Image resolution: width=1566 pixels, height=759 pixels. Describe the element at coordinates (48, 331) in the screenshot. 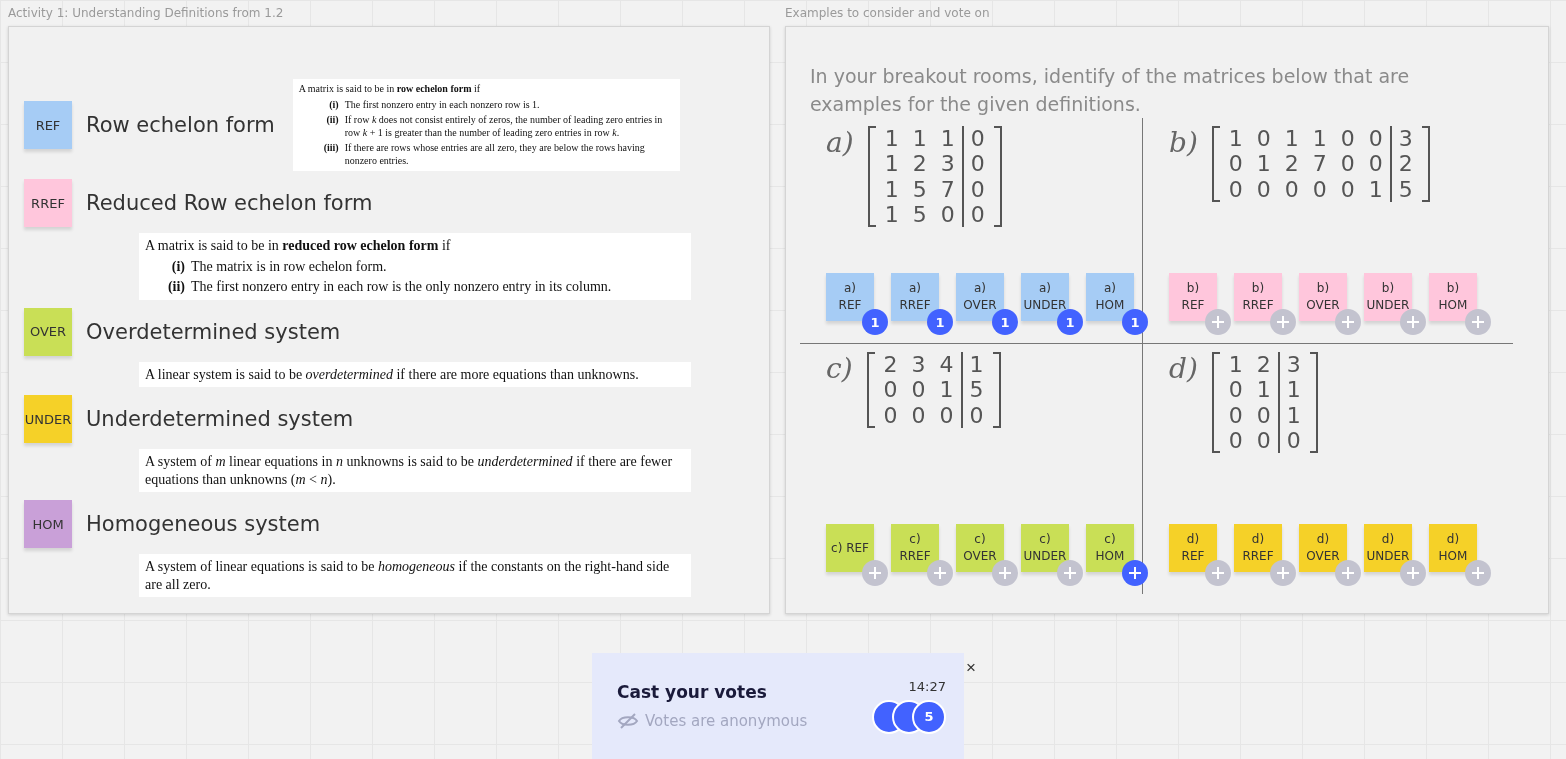

I see `sticky-note: OVER` at that location.